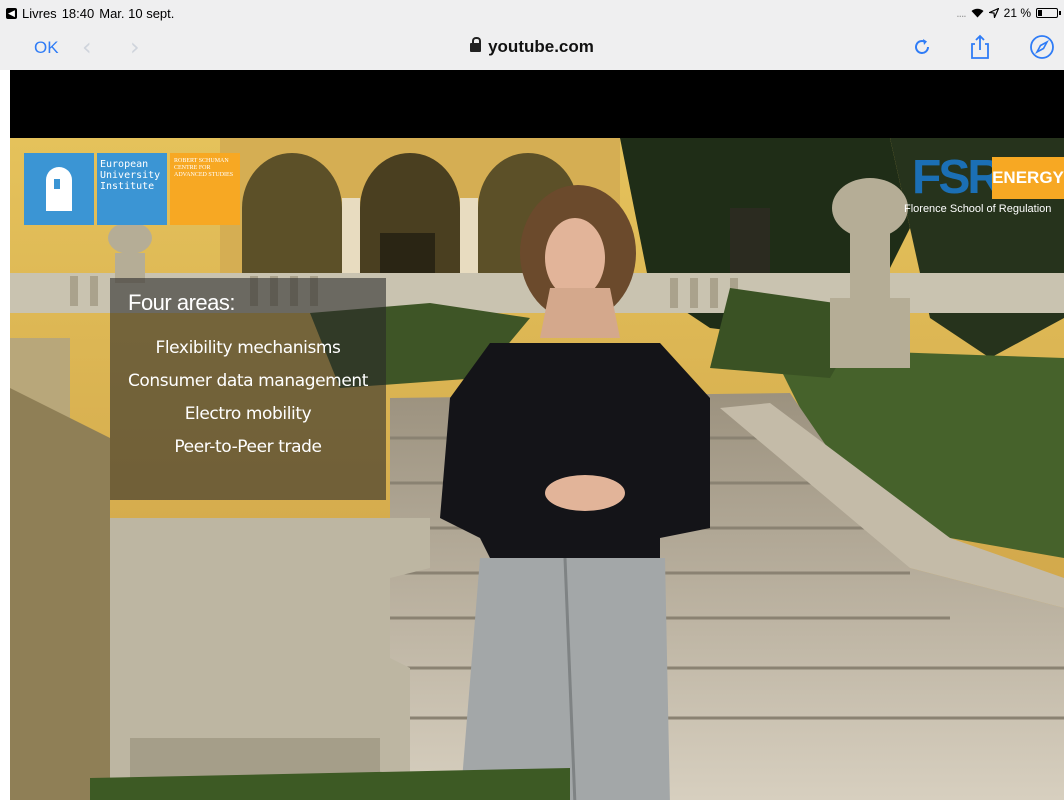  What do you see at coordinates (248, 381) in the screenshot?
I see `area-item: Consumer data management` at bounding box center [248, 381].